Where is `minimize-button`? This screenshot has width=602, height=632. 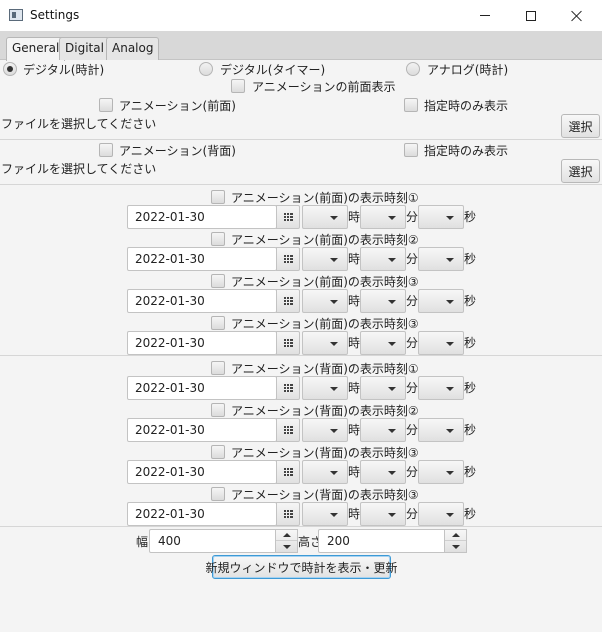 minimize-button is located at coordinates (485, 15).